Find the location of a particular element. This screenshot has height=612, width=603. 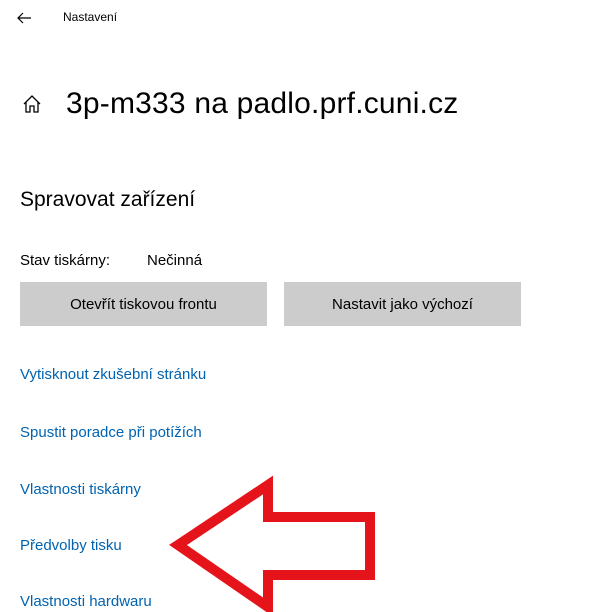

set-as-default-button: Nastavit jako výchozí is located at coordinates (402, 304).